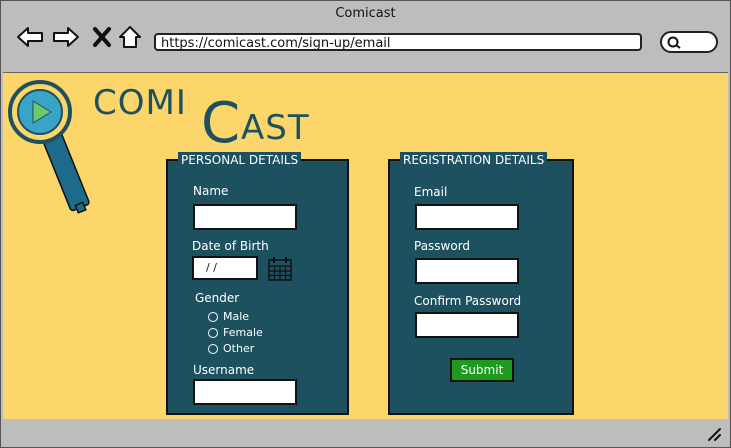 This screenshot has height=448, width=731. I want to click on name-label: Name, so click(211, 191).